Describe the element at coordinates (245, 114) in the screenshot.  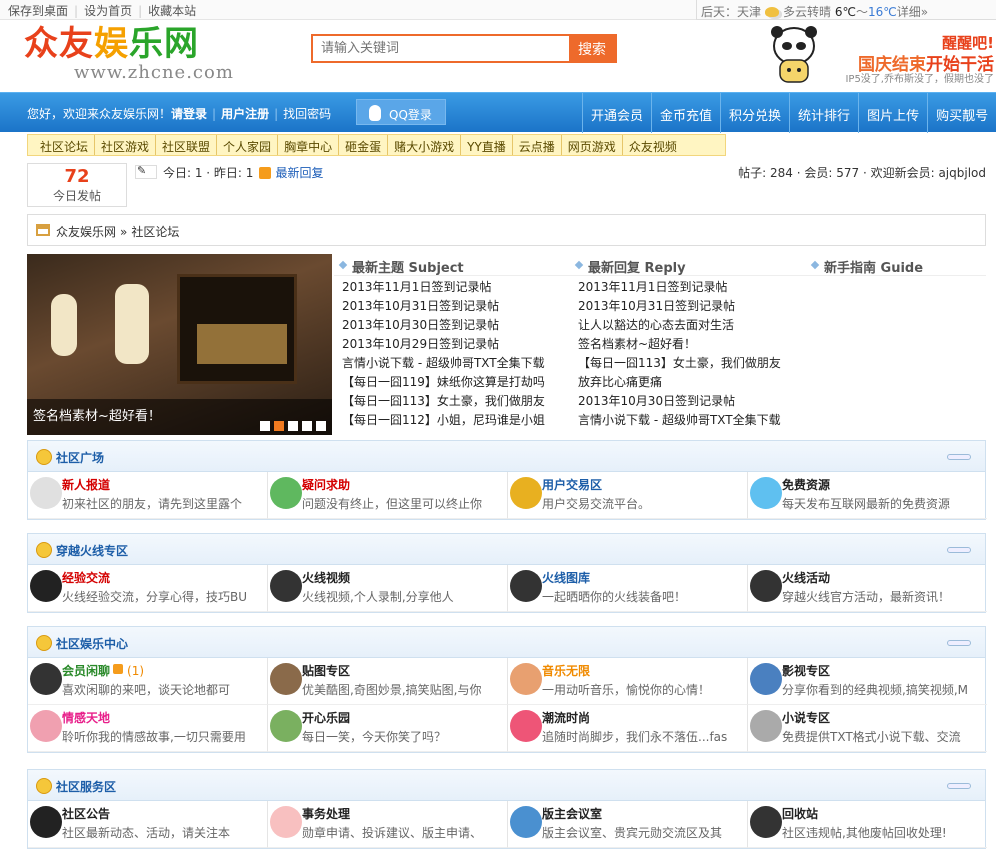
I see `register-link: 用户注册` at that location.